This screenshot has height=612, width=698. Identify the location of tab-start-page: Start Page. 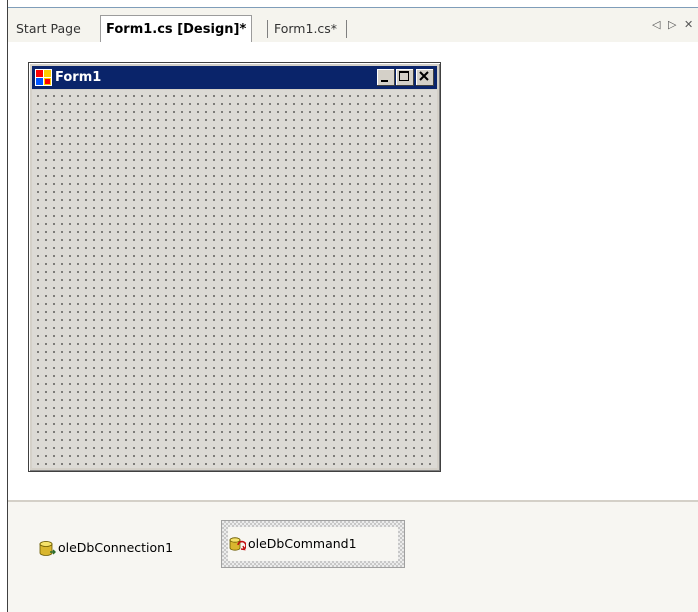
(48, 29).